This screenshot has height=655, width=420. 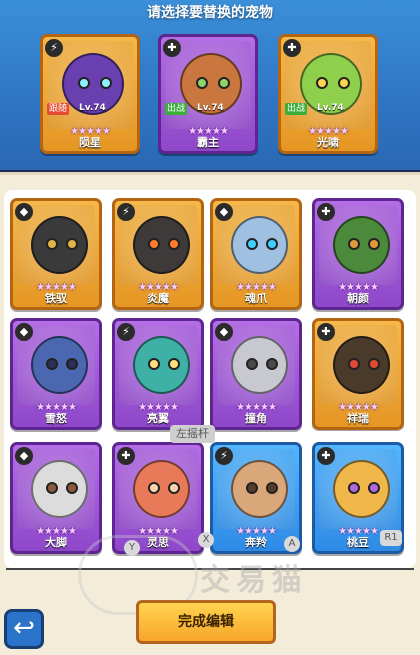 I want to click on pet-card: ◆ ★★★★★ 雪怒, so click(x=56, y=374).